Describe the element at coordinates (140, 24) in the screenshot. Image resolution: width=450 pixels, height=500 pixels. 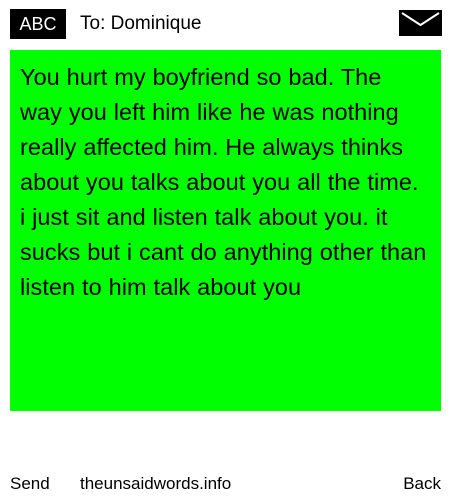
I see `recipient-field: To: Dominique` at that location.